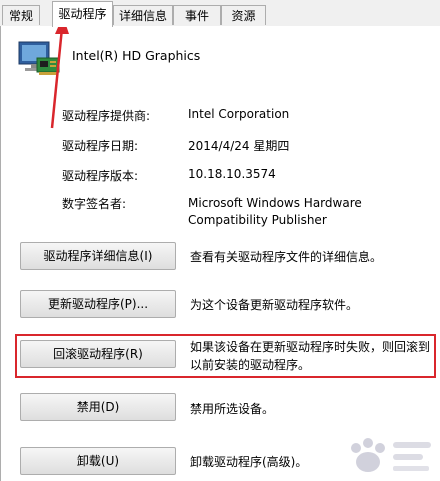 This screenshot has width=440, height=481. Describe the element at coordinates (94, 204) in the screenshot. I see `signer-label: 数字签名者:` at that location.